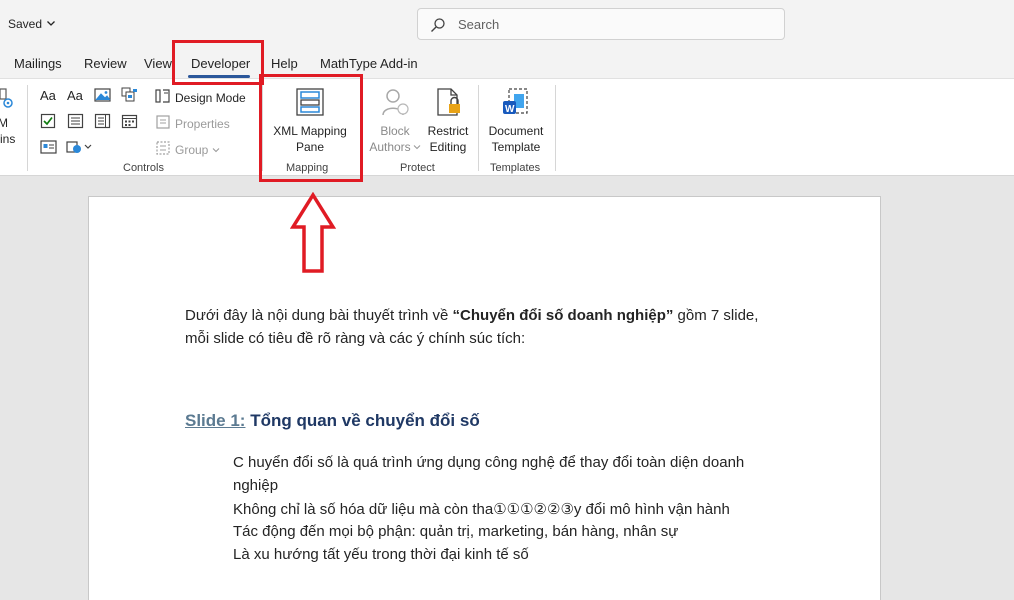 Image resolution: width=1014 pixels, height=600 pixels. I want to click on date-picker-content-control-icon, so click(129, 122).